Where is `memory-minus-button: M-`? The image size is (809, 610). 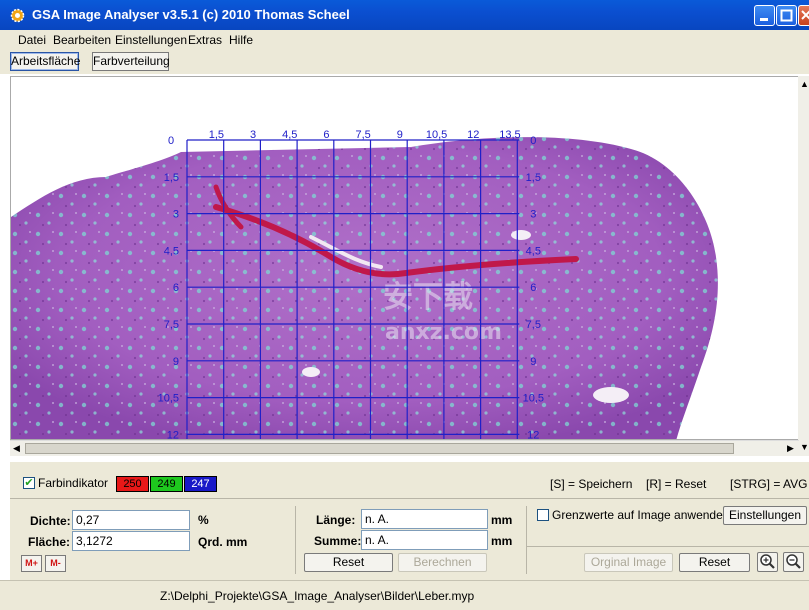
memory-minus-button: M- is located at coordinates (55, 563).